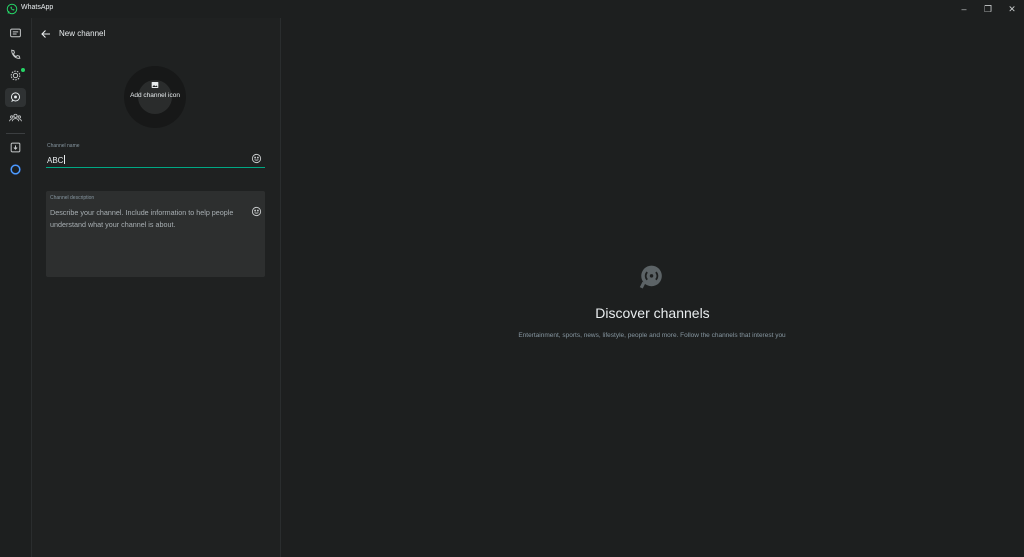  What do you see at coordinates (37, 7) in the screenshot?
I see `app-title: WhatsApp` at bounding box center [37, 7].